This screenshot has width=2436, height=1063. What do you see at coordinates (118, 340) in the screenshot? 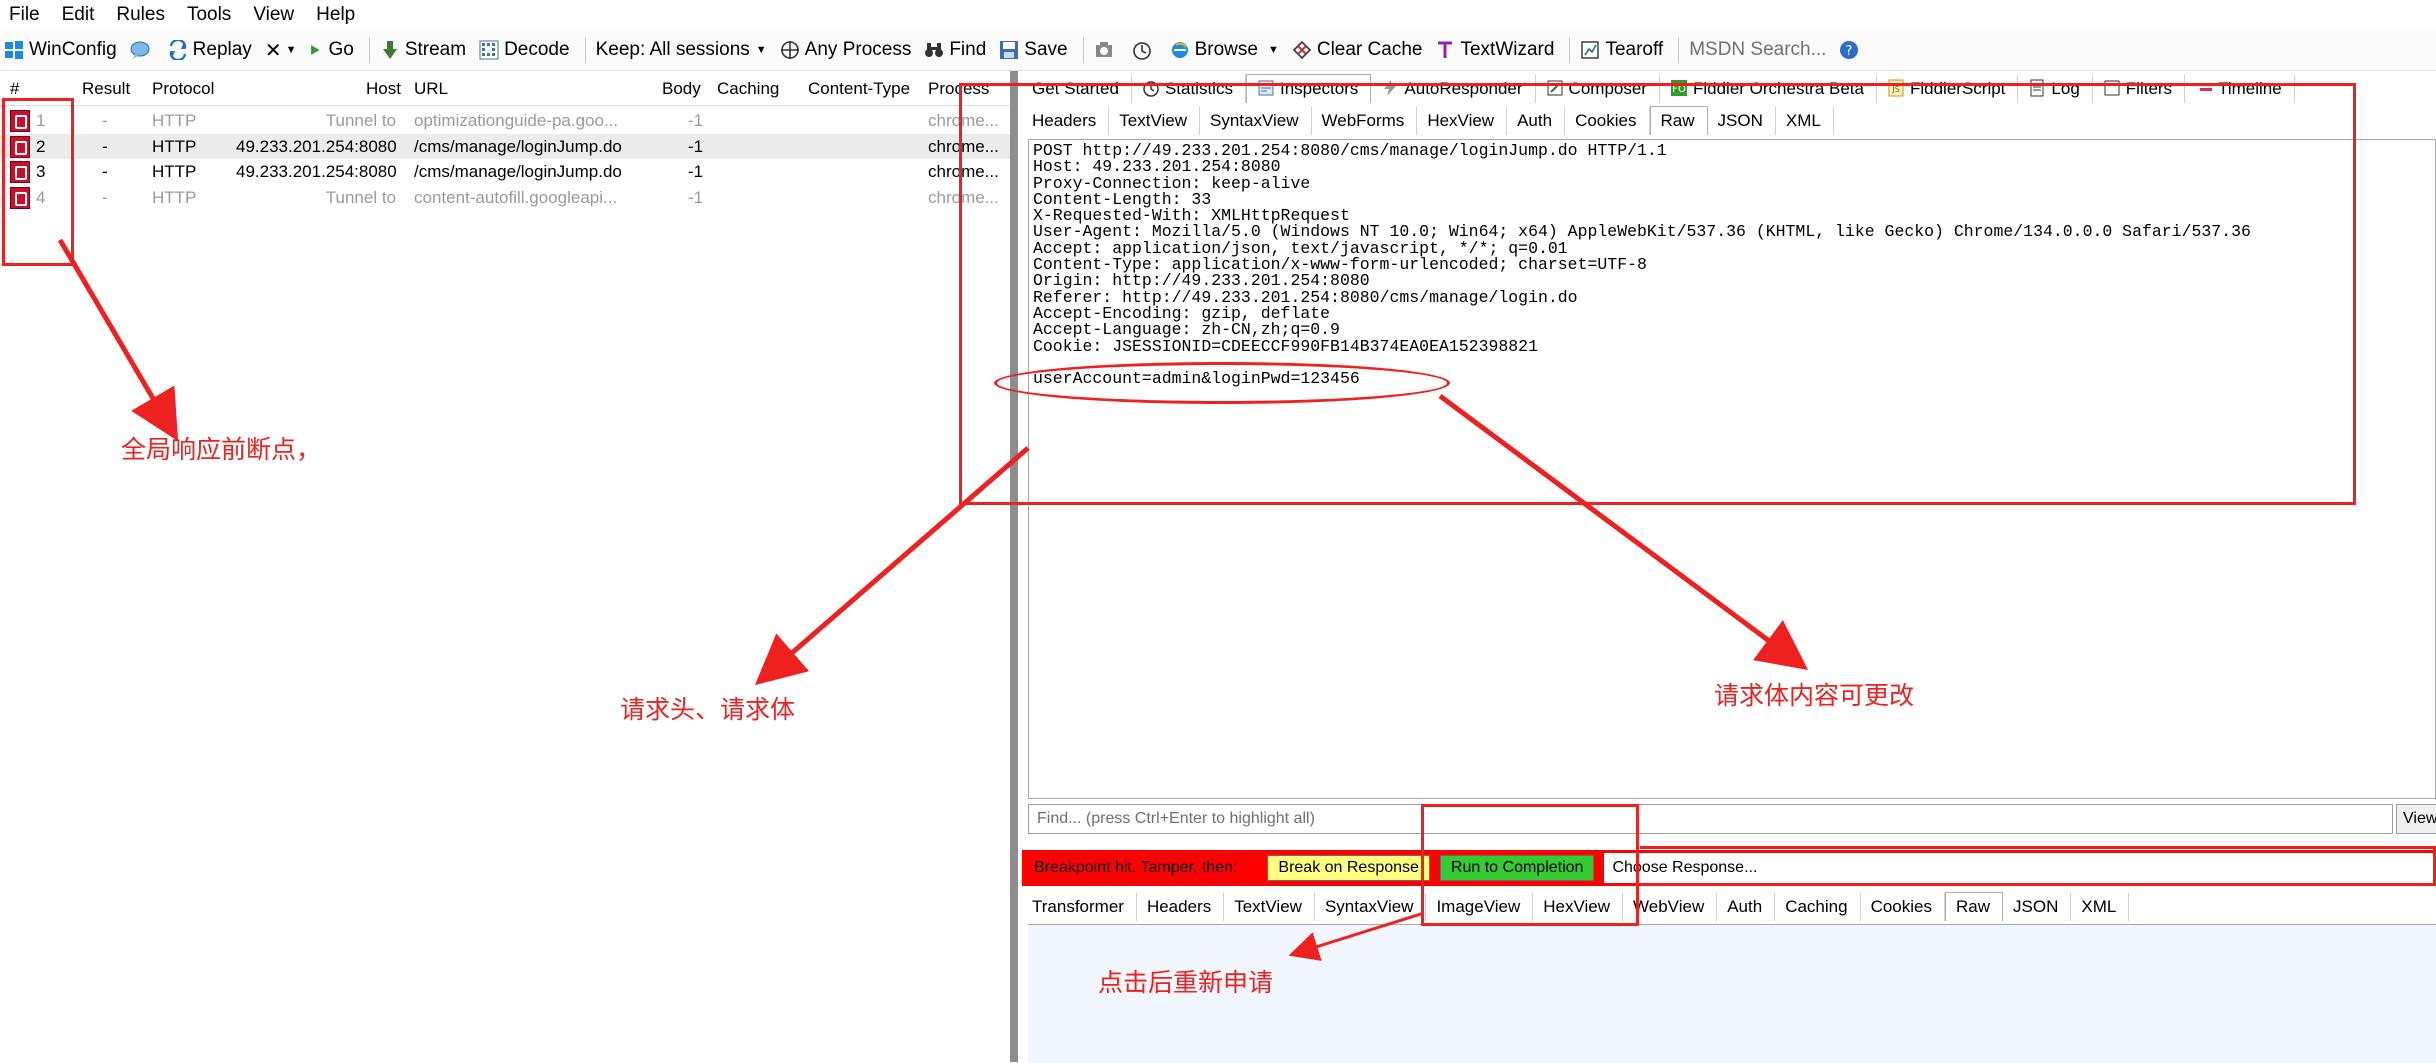
I see `arrow-to-breakpoint-label` at bounding box center [118, 340].